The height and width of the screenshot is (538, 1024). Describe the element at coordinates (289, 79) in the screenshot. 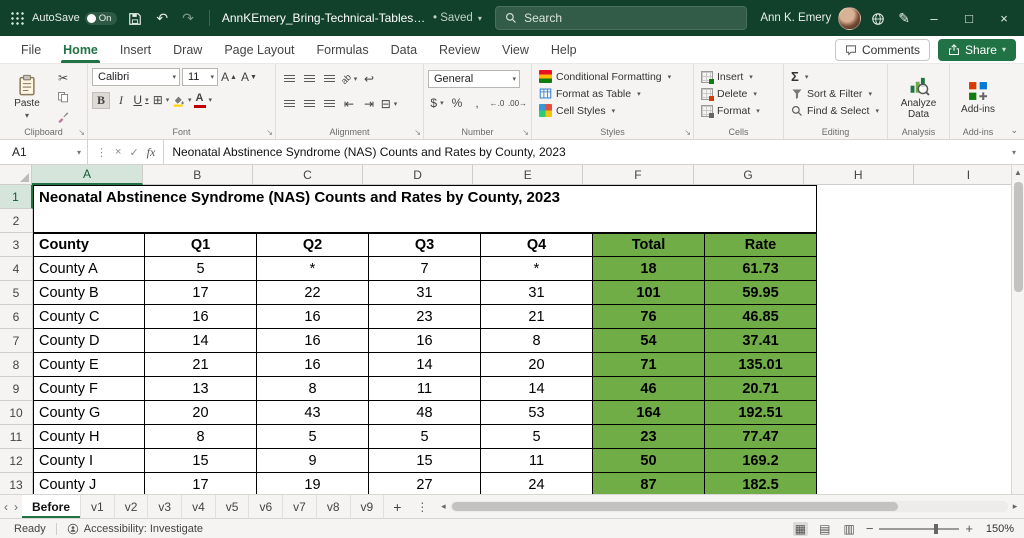

I see `align-top-button` at that location.